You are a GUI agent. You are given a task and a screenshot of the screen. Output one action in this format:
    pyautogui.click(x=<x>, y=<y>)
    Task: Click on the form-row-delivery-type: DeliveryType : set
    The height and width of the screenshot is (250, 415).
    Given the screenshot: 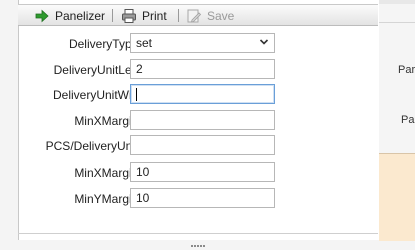 What is the action you would take?
    pyautogui.click(x=198, y=44)
    